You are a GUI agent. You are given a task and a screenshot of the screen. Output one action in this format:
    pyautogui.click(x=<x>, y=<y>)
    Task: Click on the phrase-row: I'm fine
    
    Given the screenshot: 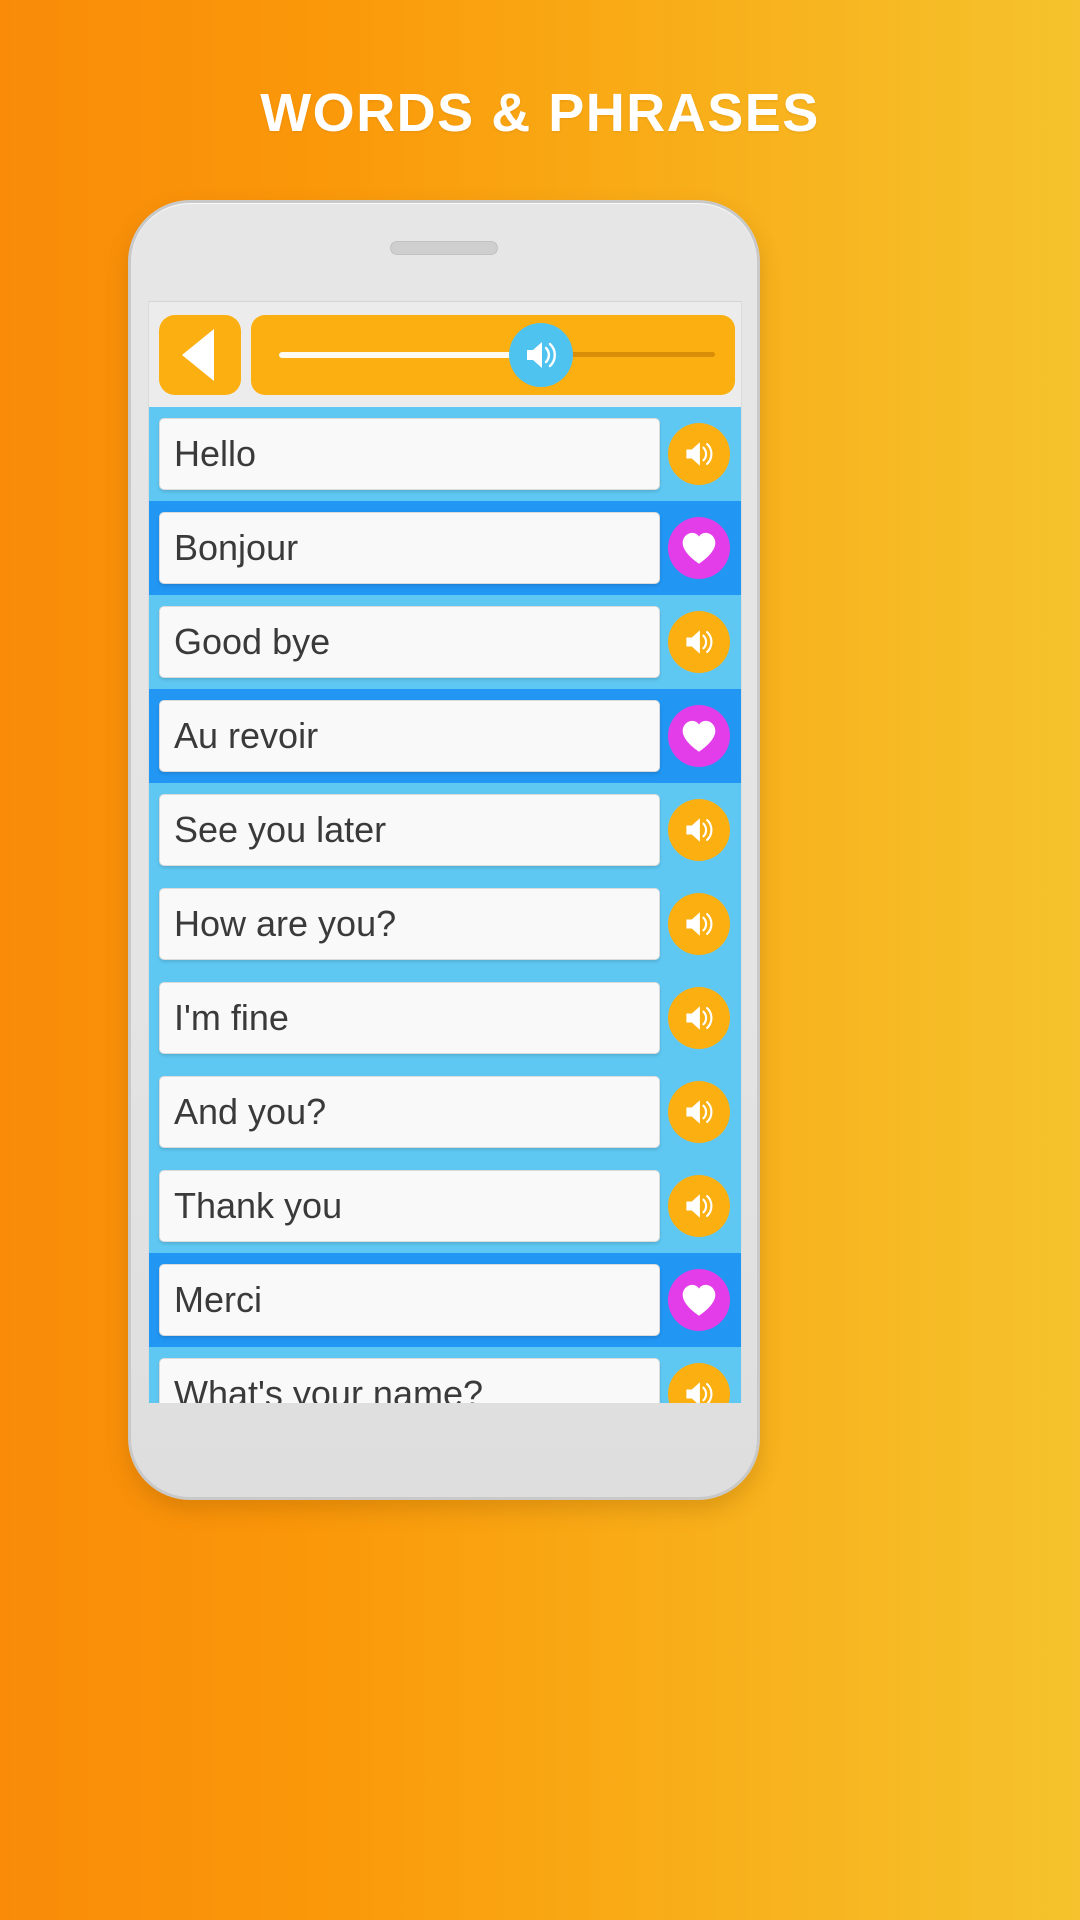 What is the action you would take?
    pyautogui.click(x=445, y=1018)
    